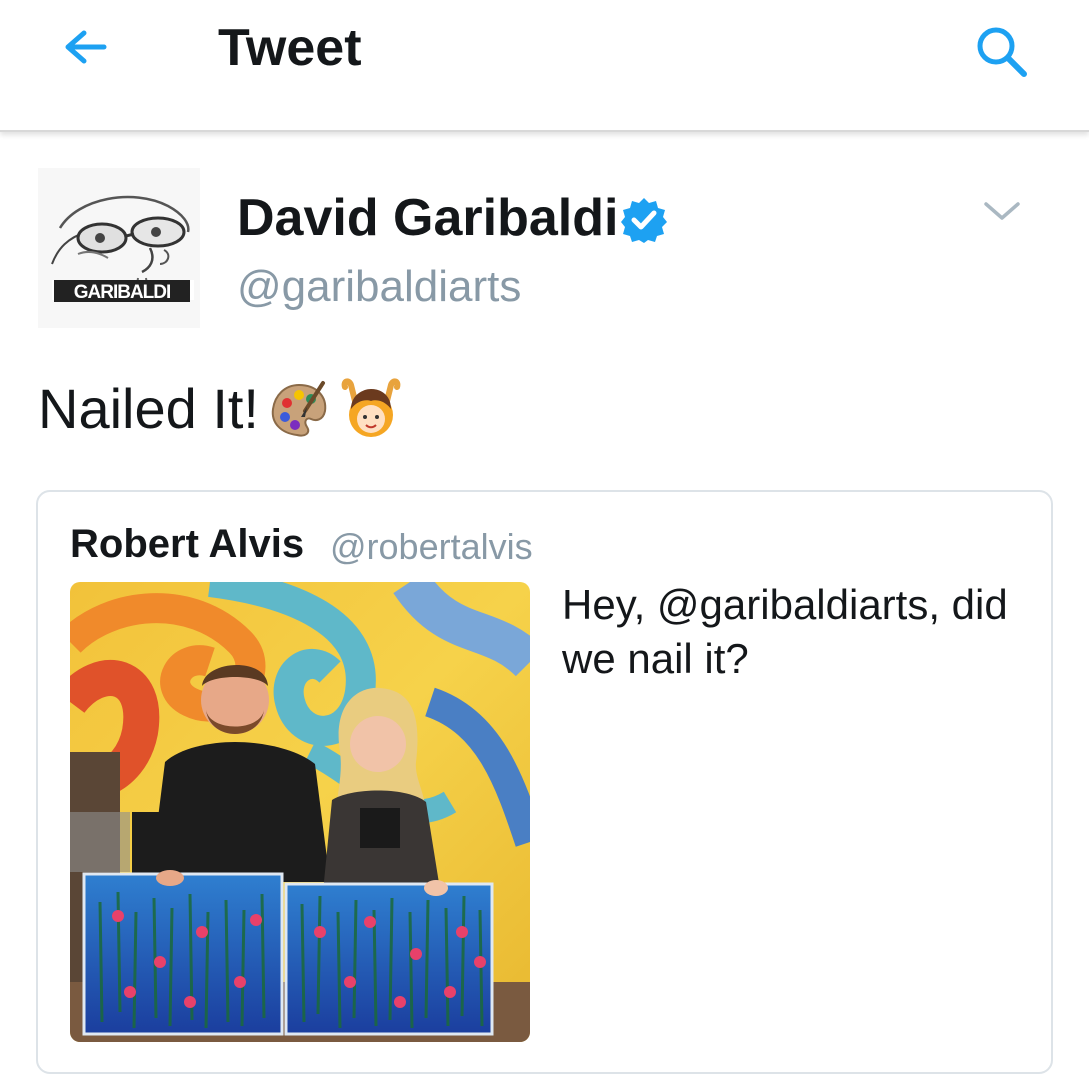 Image resolution: width=1089 pixels, height=1089 pixels. I want to click on arrow-left-icon, so click(86, 47).